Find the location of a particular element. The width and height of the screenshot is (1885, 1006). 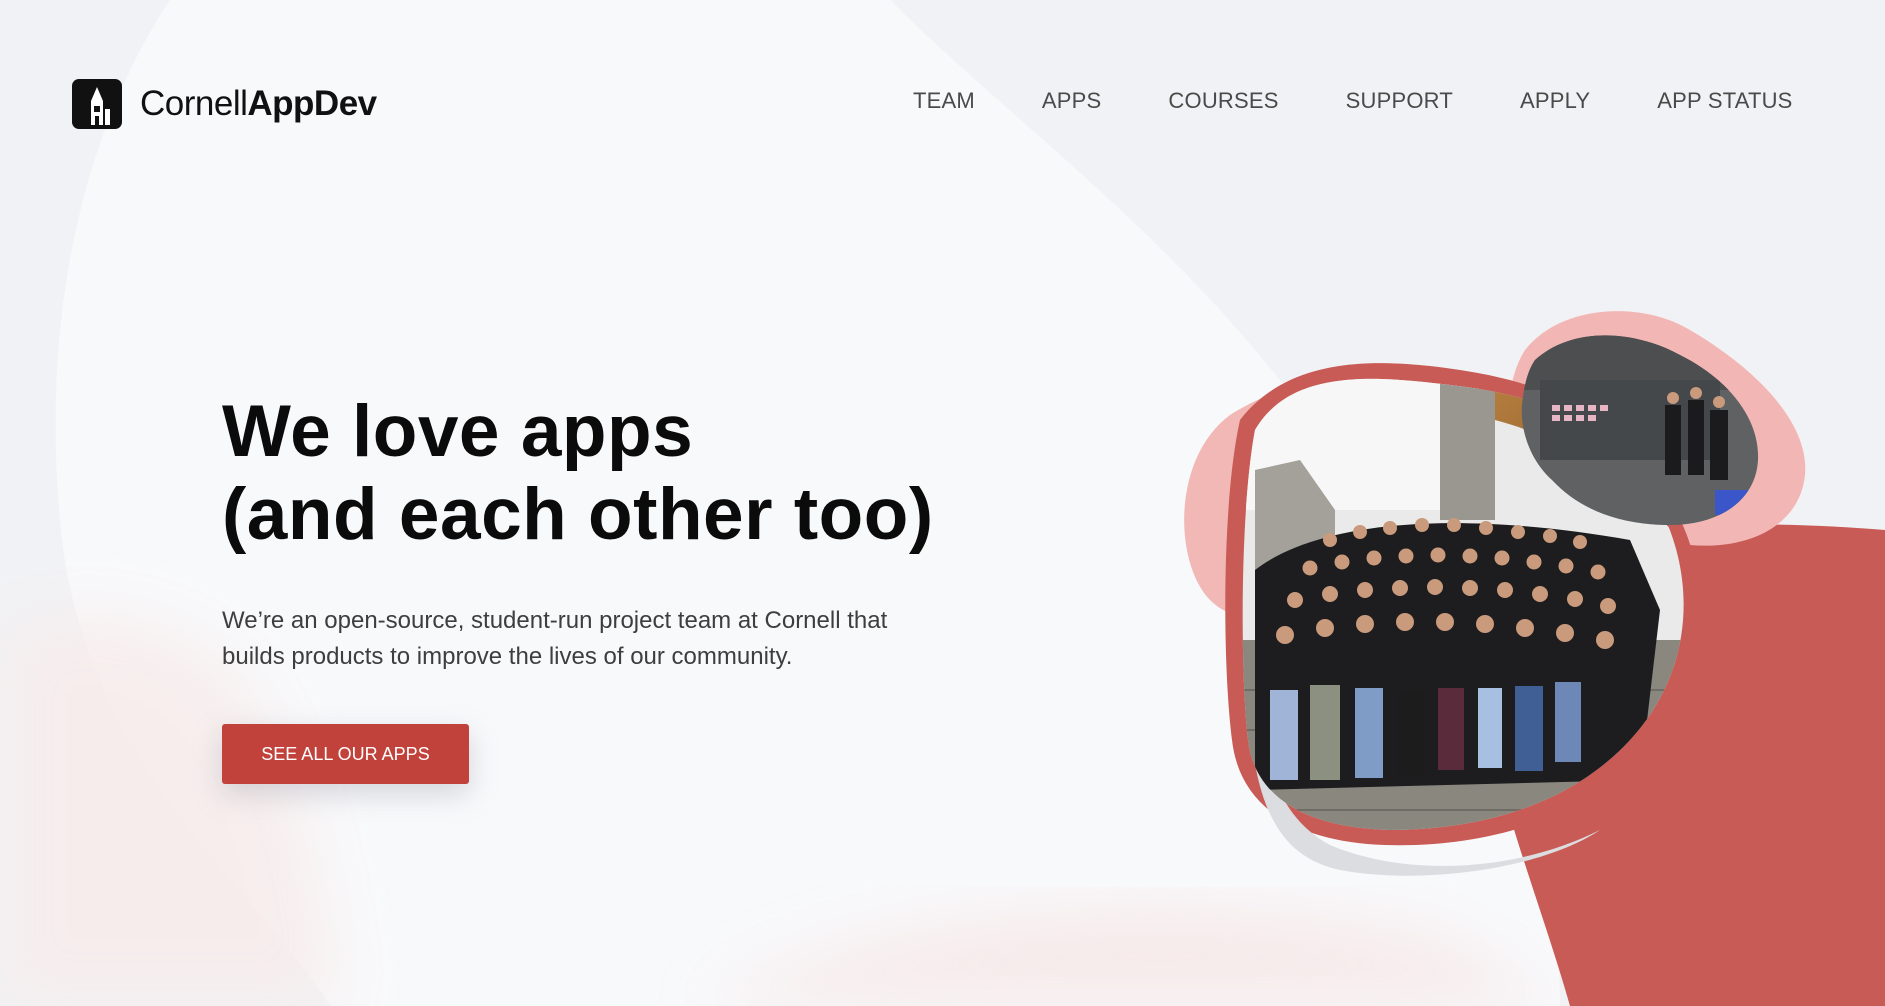

nav-apply: APPLY is located at coordinates (1555, 101).